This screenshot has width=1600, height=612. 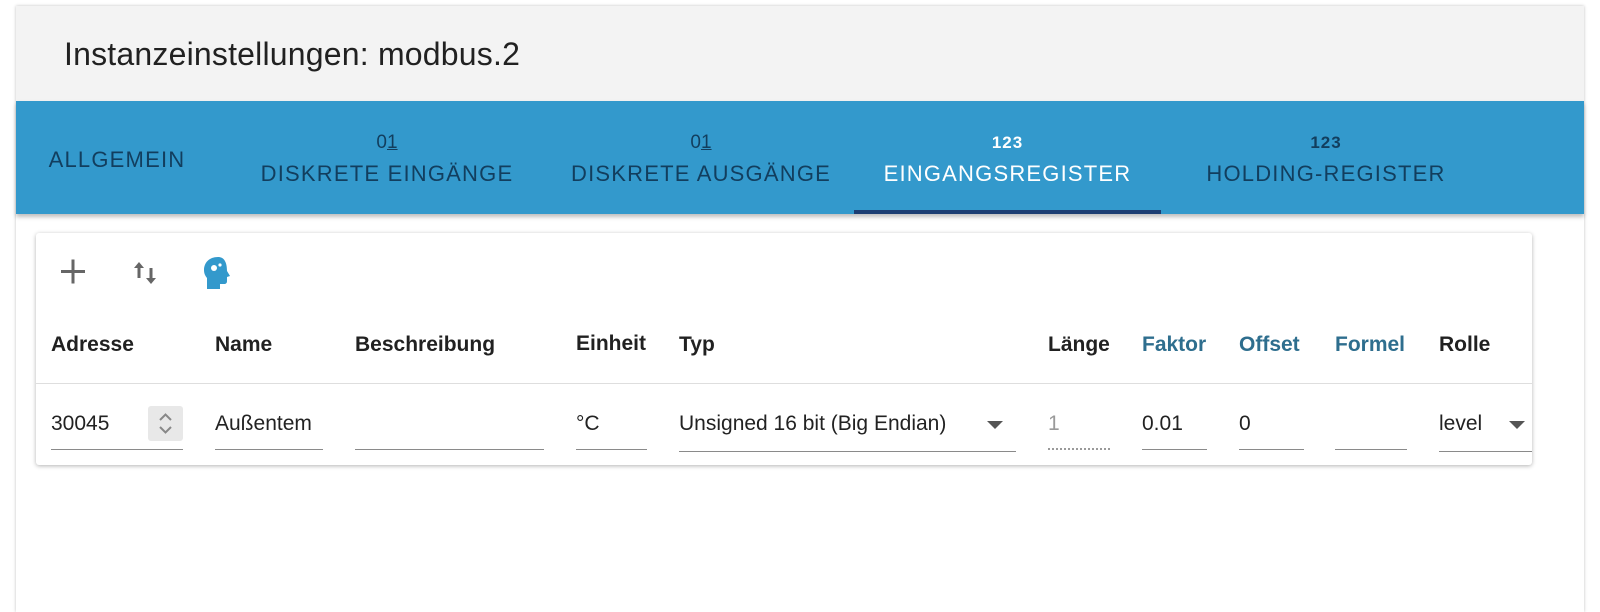 What do you see at coordinates (292, 54) in the screenshot?
I see `page-title: Instanzeinstellungen: modbus.2` at bounding box center [292, 54].